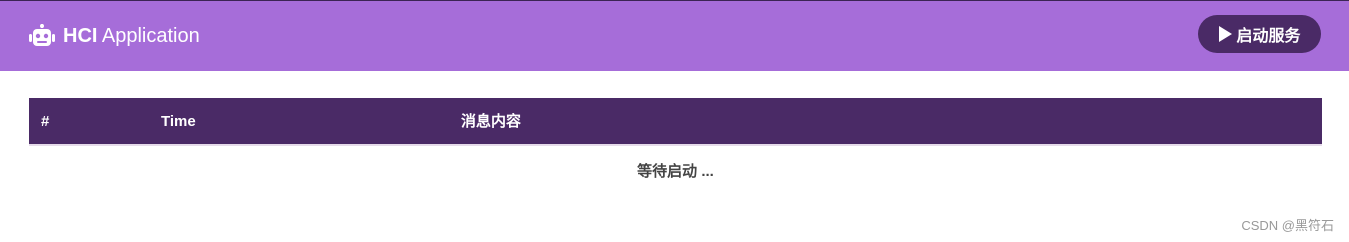  Describe the element at coordinates (1226, 34) in the screenshot. I see `play-icon` at that location.